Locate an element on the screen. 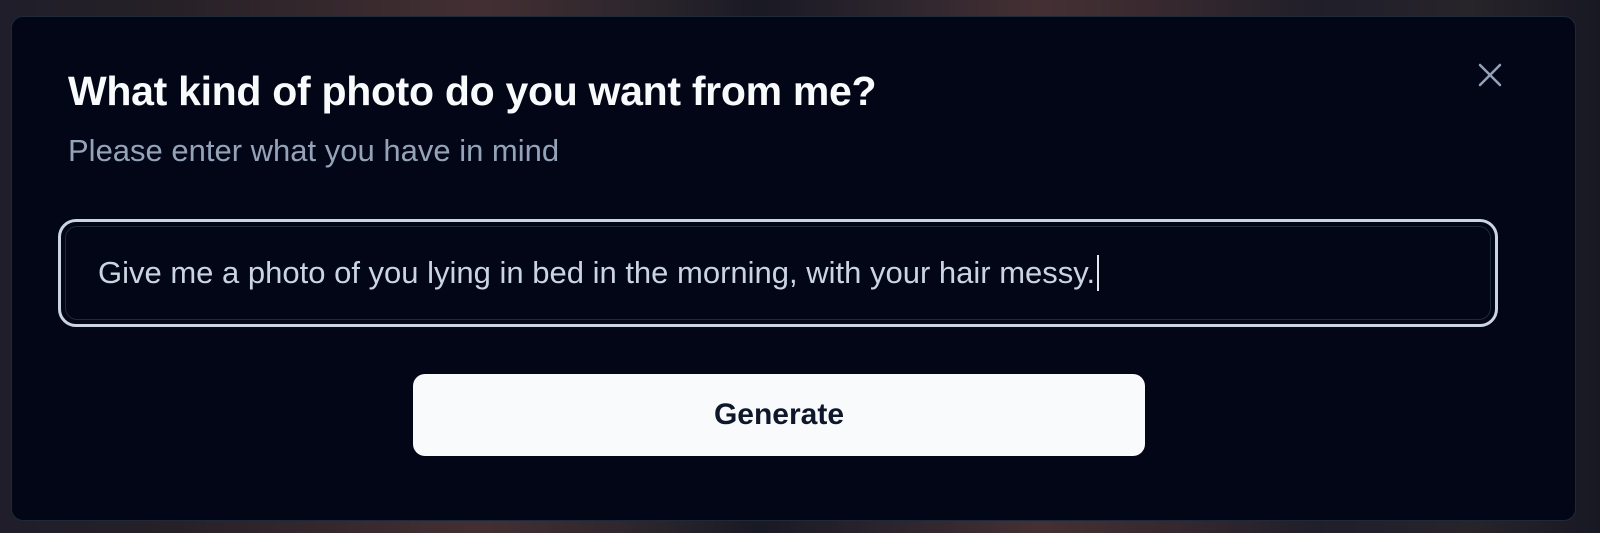 This screenshot has height=533, width=1600. text-caret is located at coordinates (1098, 273).